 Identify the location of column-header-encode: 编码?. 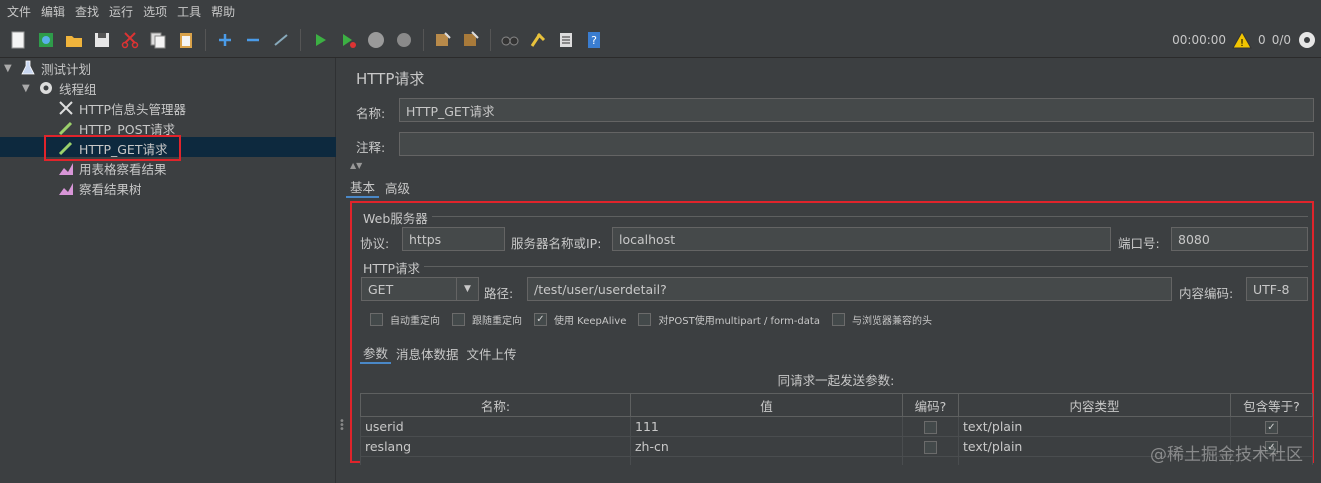
(930, 405).